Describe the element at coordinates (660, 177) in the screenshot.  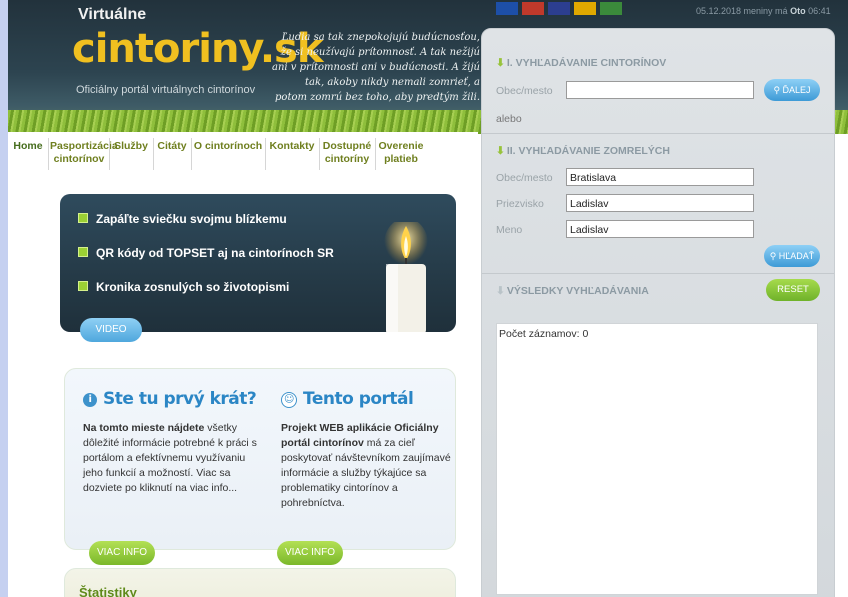
I see `dead-city-input: Bratislava` at that location.